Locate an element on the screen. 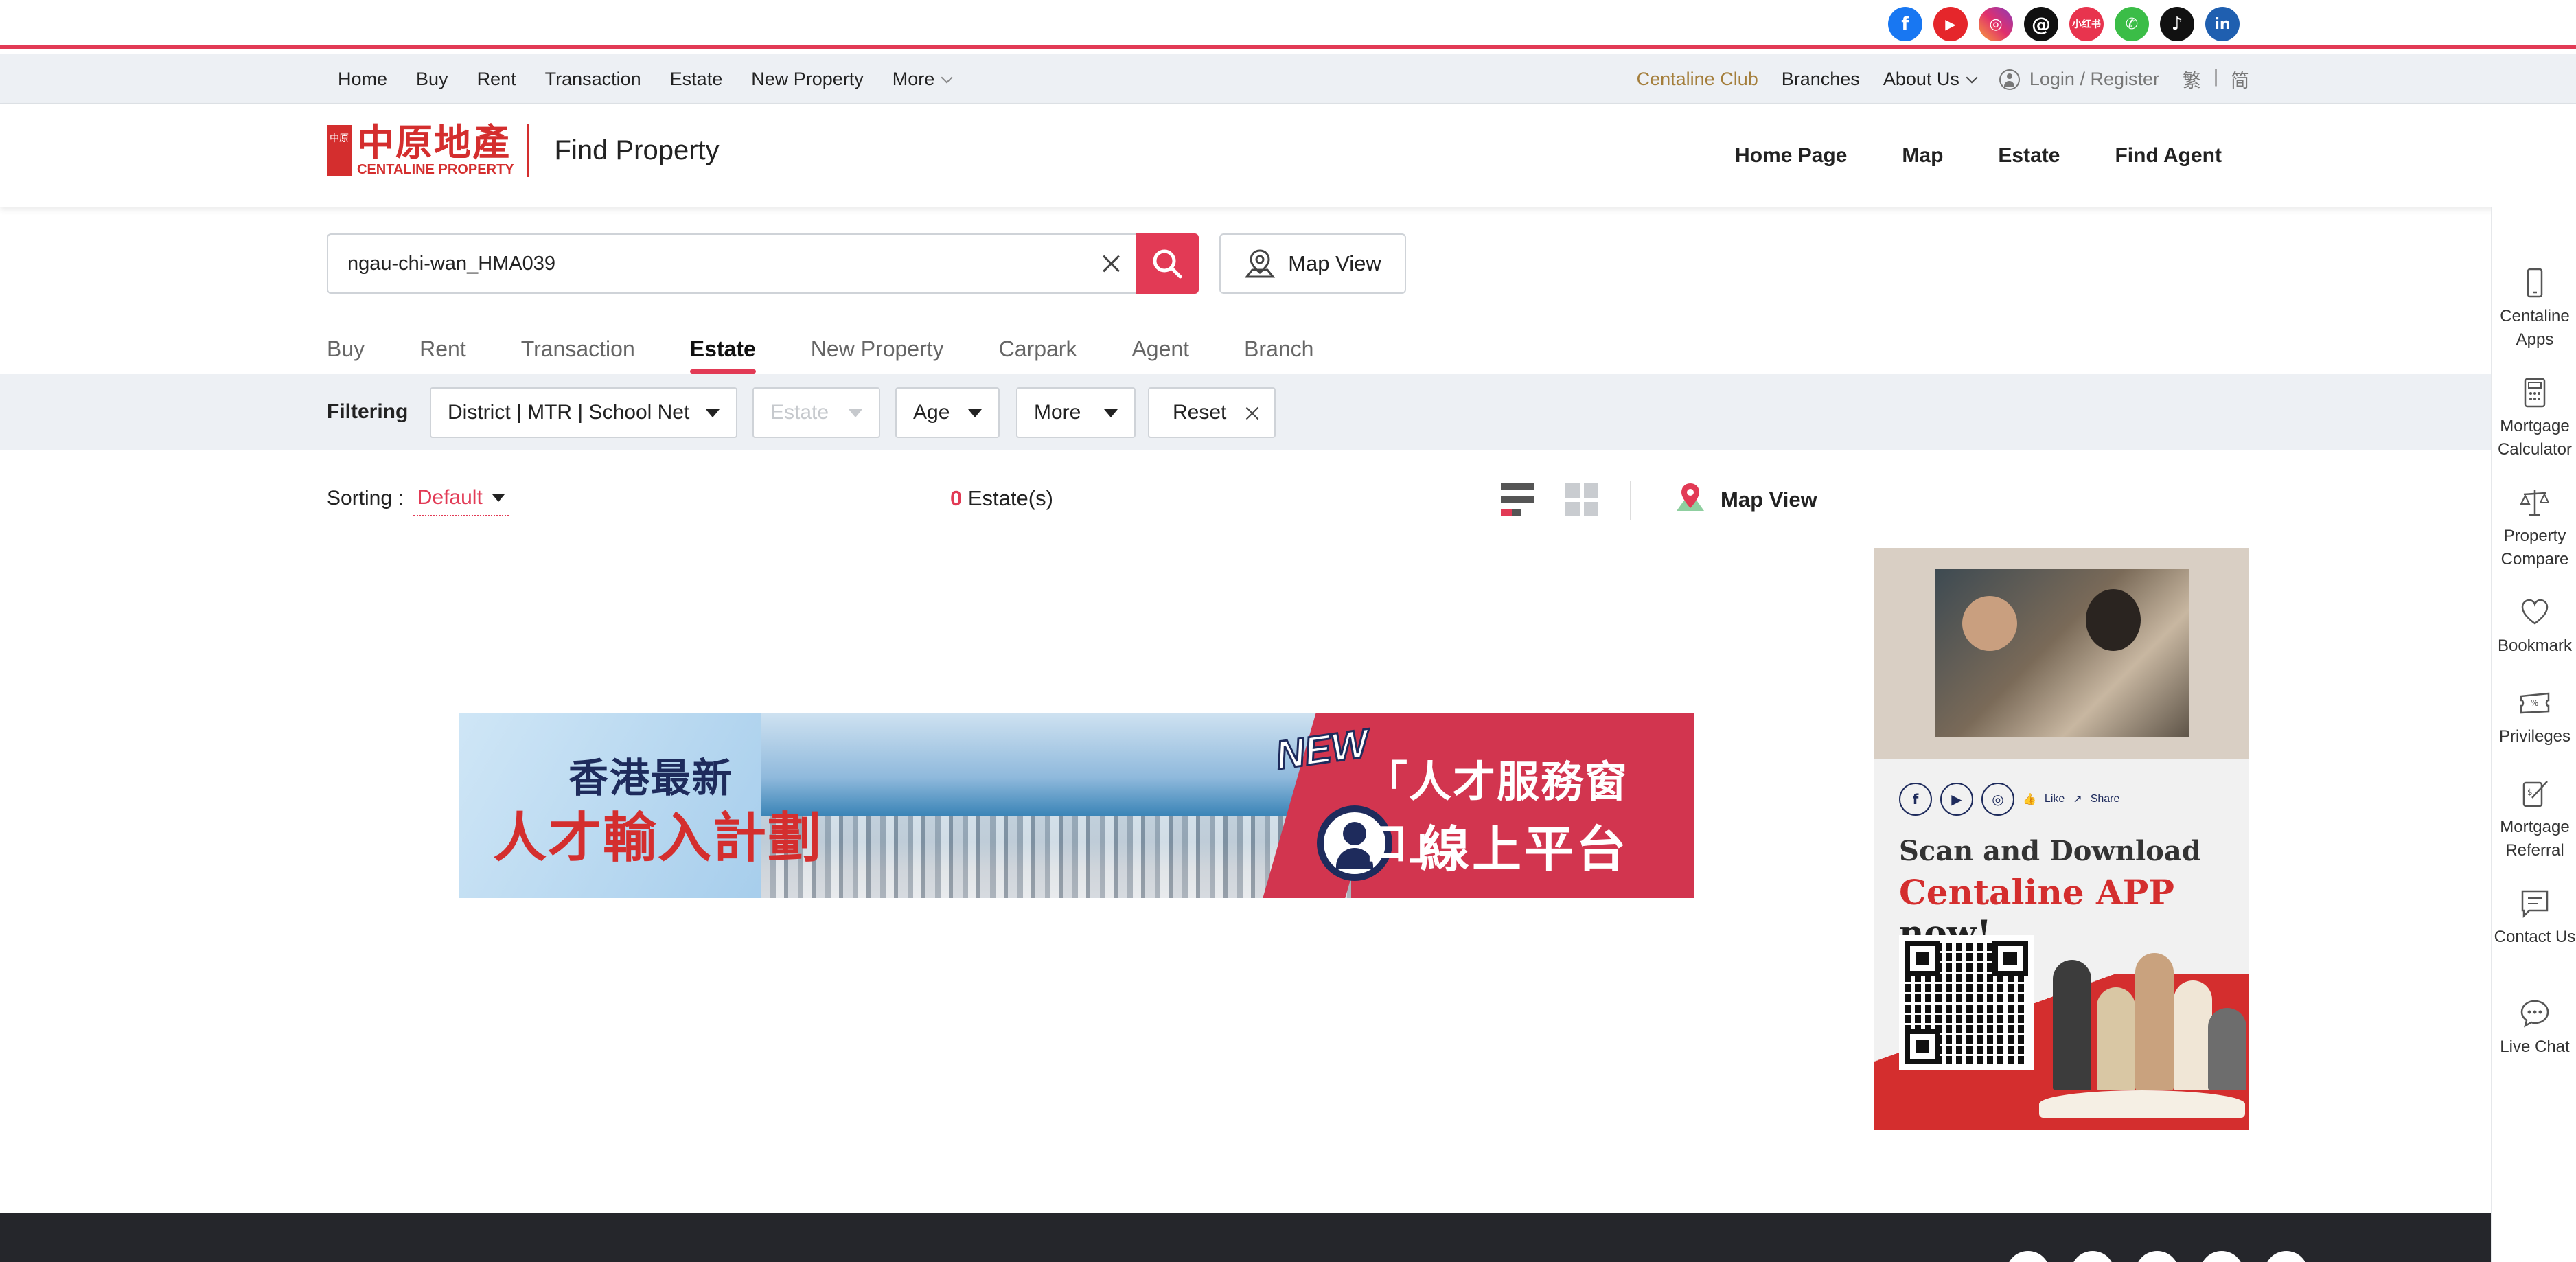 The image size is (2576, 1262). side-contact-us: Contact Us is located at coordinates (2534, 918).